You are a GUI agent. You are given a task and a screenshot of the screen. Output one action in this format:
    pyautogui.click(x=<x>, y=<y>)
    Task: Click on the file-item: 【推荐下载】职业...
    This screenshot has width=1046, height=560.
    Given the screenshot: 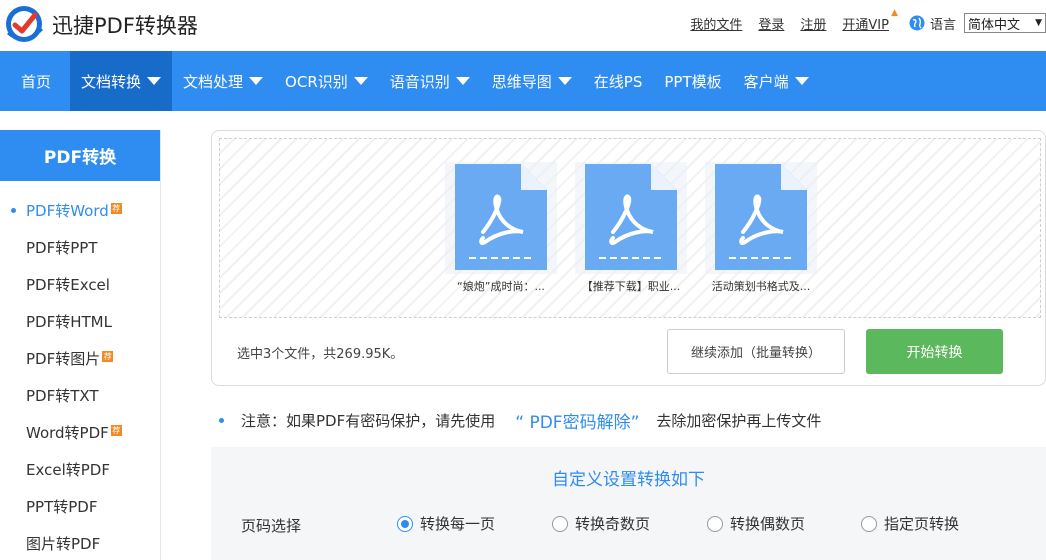 What is the action you would take?
    pyautogui.click(x=631, y=231)
    